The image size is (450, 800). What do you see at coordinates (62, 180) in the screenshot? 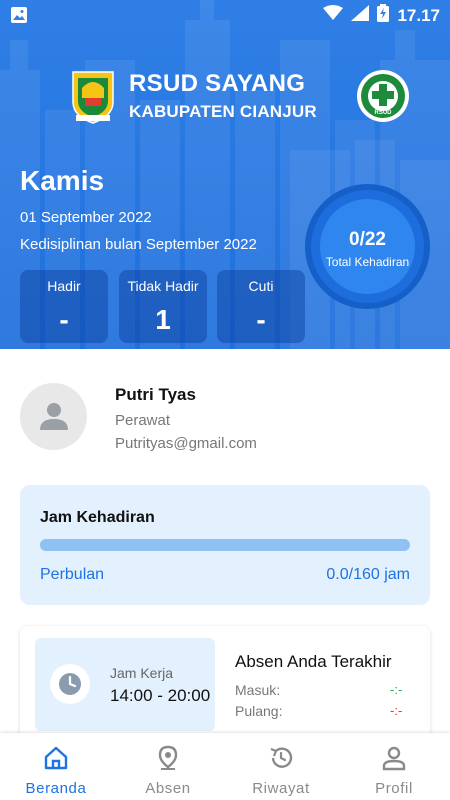
I see `day-label: Kamis` at bounding box center [62, 180].